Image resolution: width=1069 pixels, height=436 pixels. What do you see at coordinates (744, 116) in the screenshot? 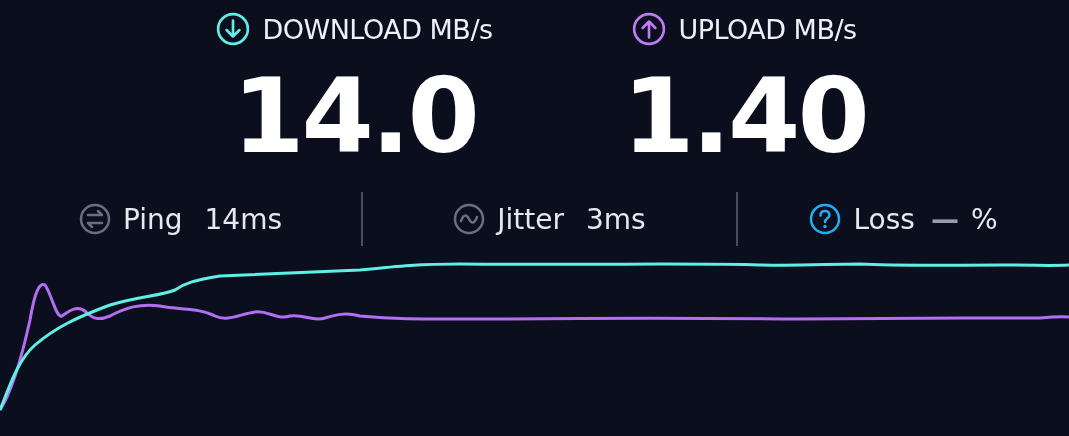
I see `speed-value: 1.40` at bounding box center [744, 116].